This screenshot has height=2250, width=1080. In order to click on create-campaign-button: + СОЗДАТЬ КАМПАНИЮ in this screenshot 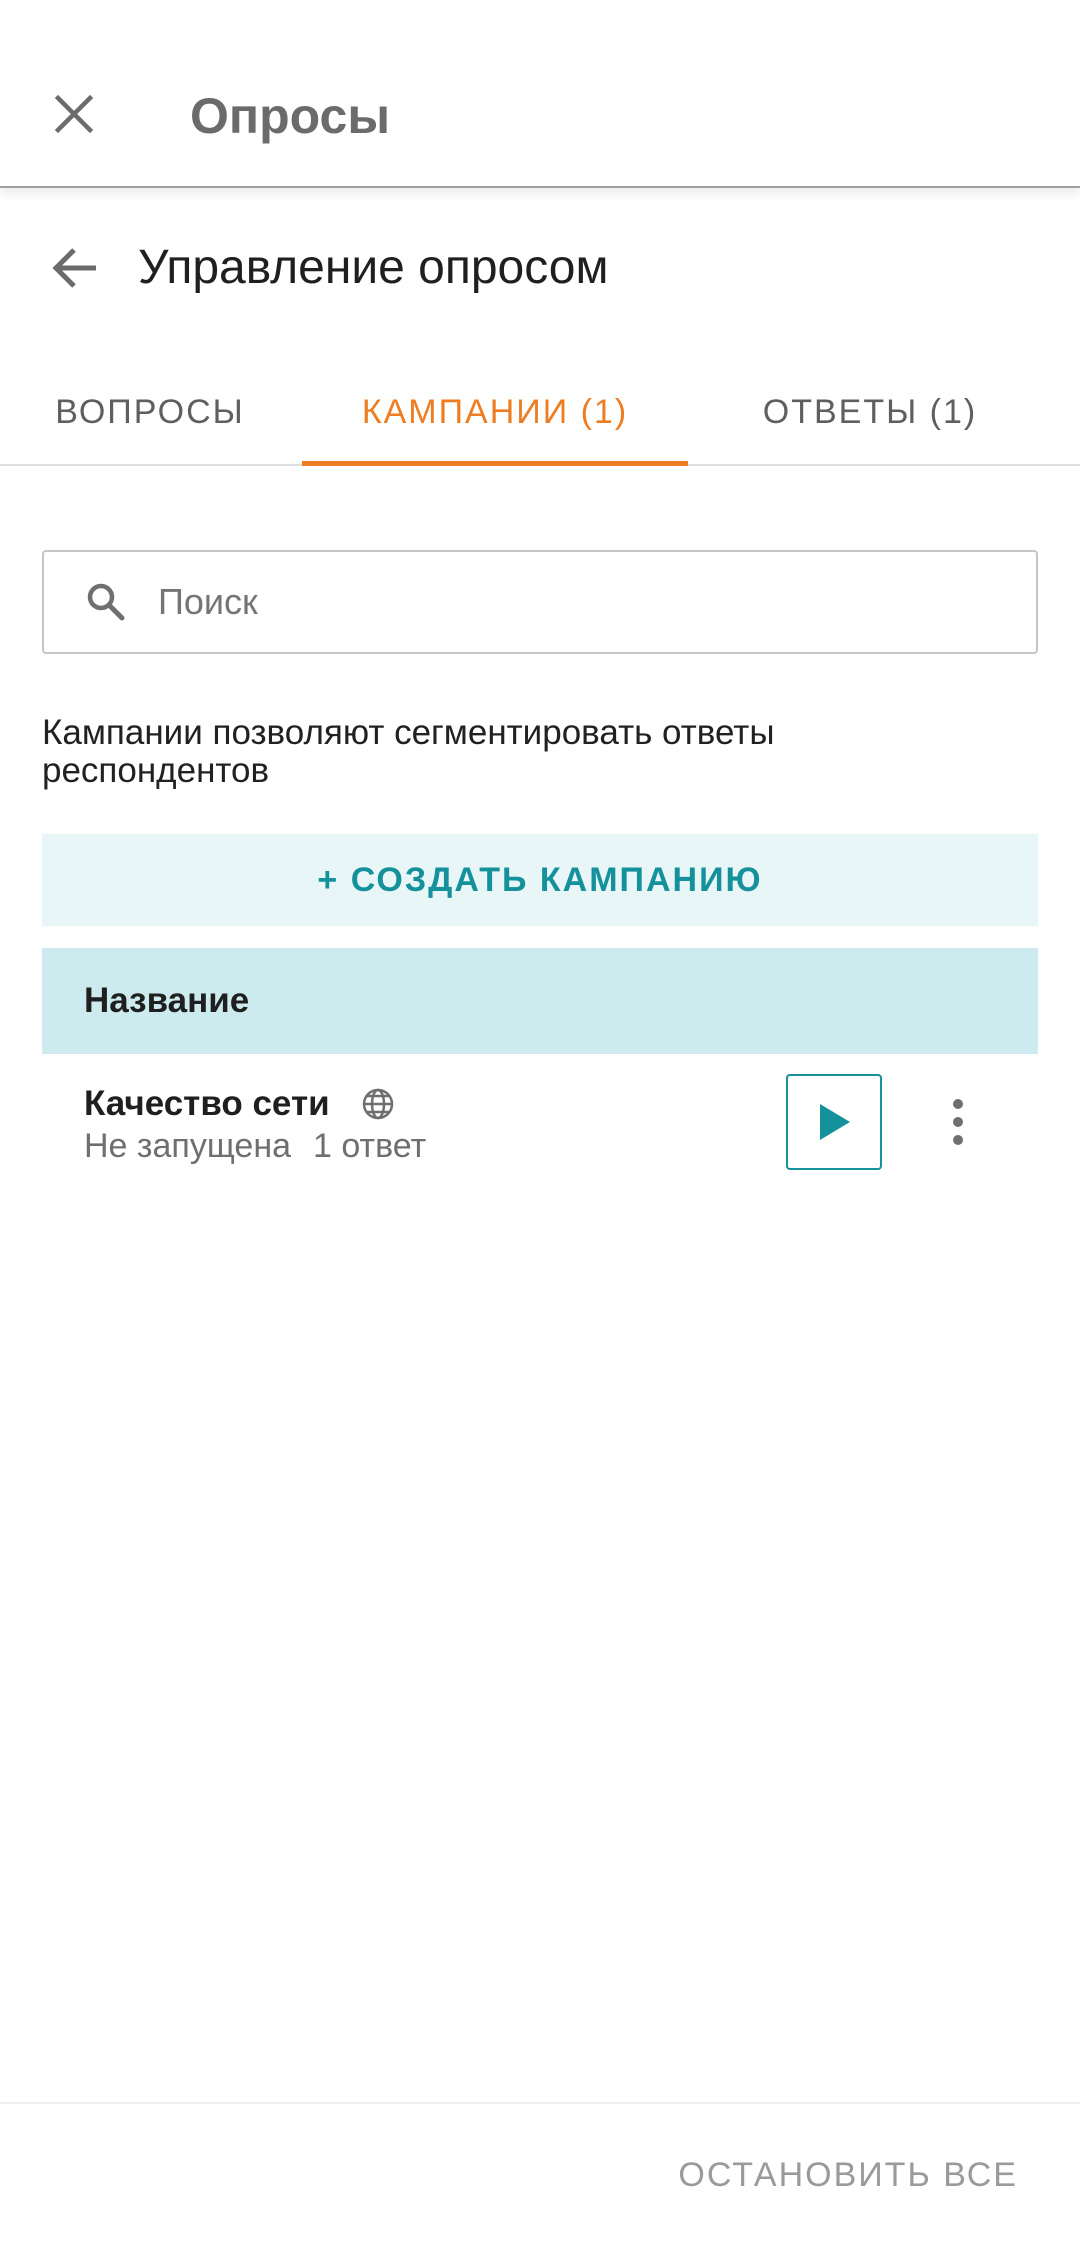, I will do `click(540, 880)`.